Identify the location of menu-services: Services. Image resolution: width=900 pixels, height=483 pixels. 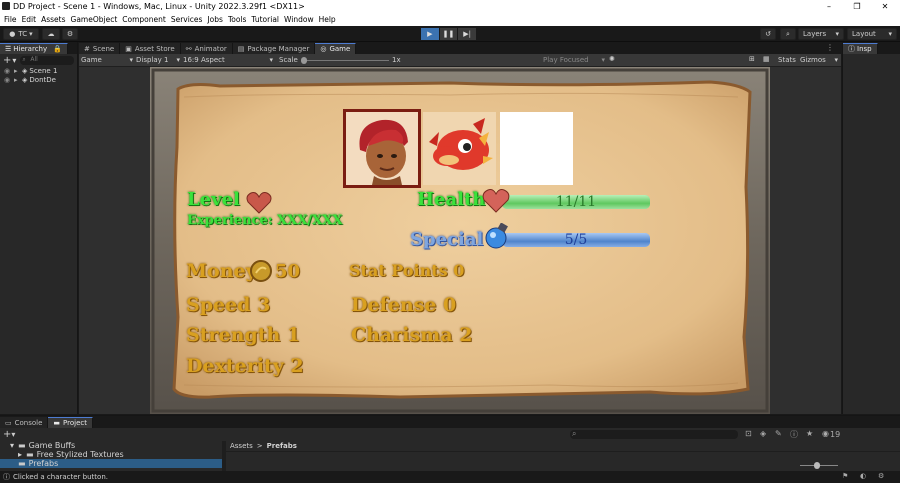
(187, 19).